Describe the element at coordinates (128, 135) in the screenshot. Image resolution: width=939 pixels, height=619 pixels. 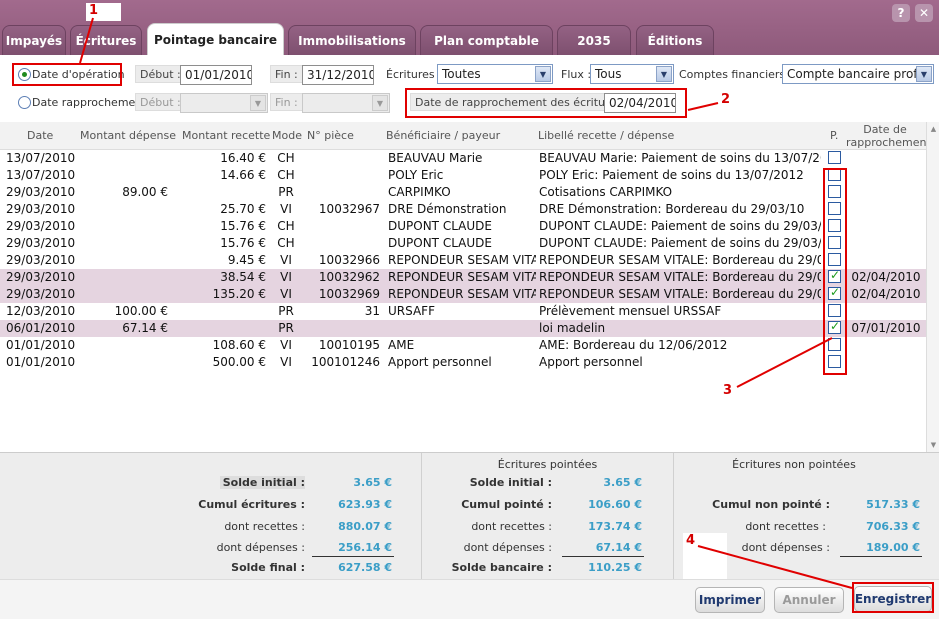
I see `col-montant-depense: Montant dépense` at that location.